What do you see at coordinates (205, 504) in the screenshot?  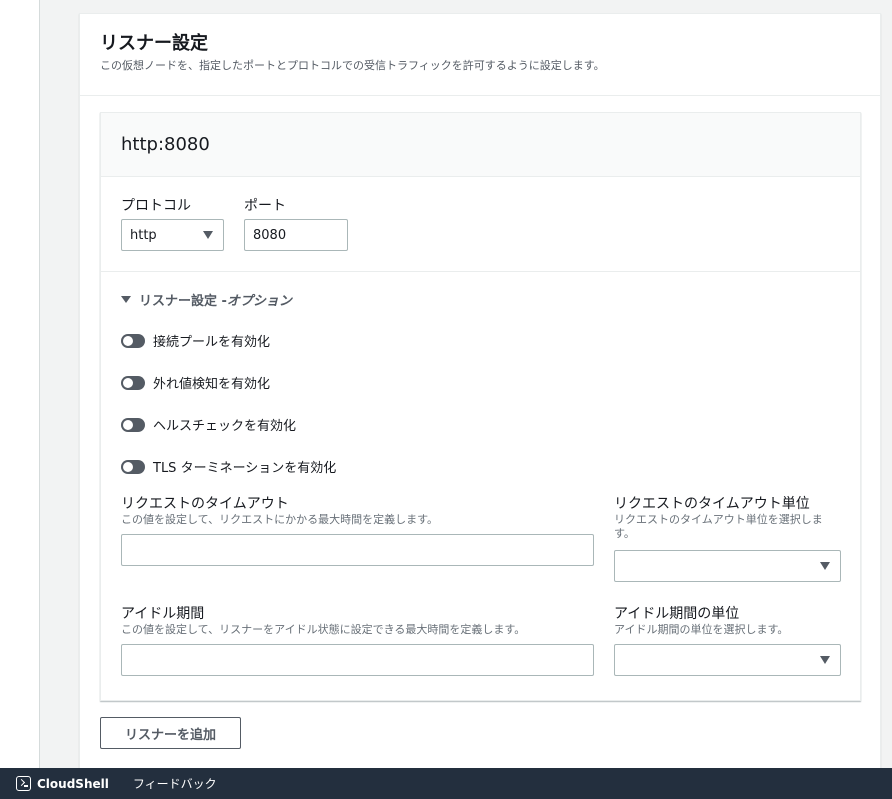 I see `request-timeout-label: リクエストのタイムアウト` at bounding box center [205, 504].